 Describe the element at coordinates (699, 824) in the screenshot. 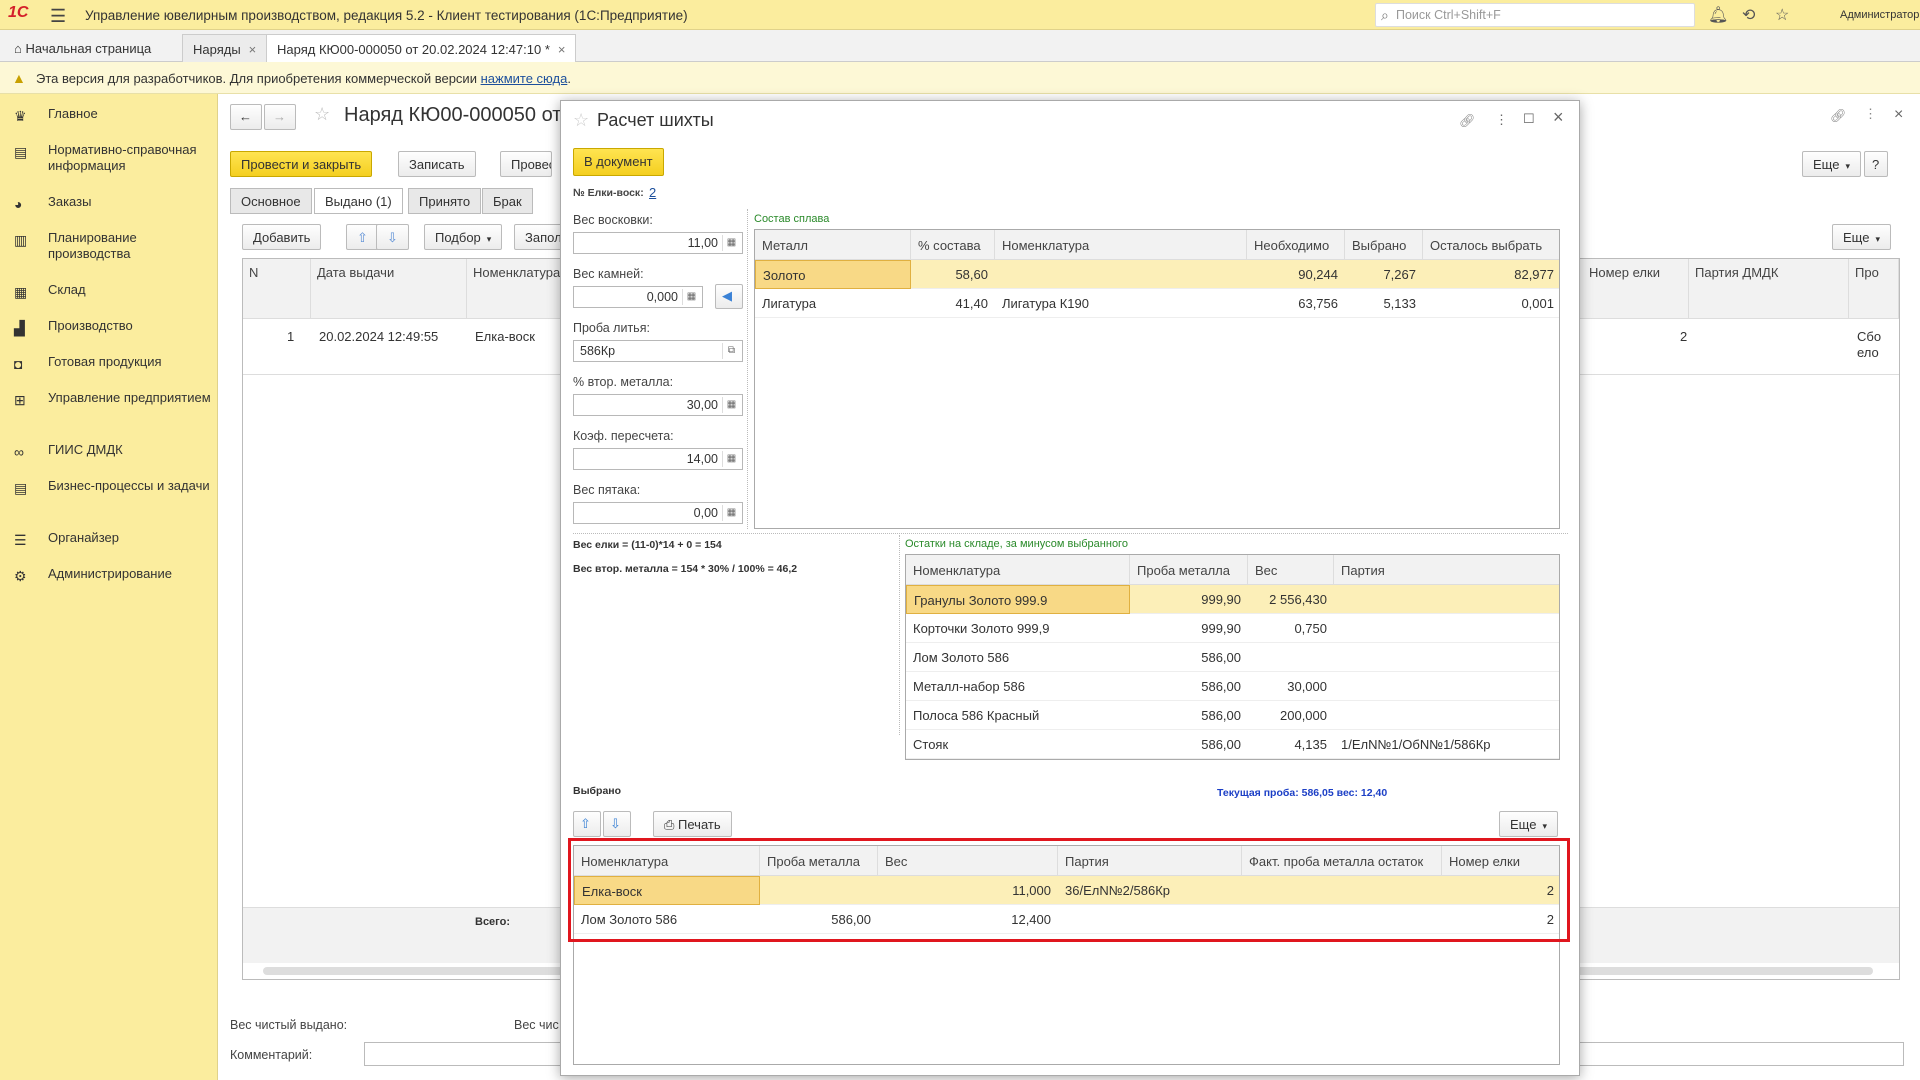

I see `print-label: Печать` at that location.